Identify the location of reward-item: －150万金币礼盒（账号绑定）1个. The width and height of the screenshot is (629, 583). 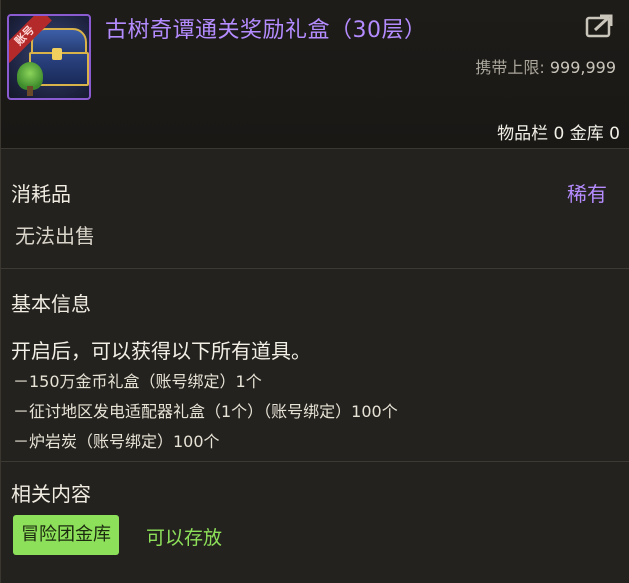
(137, 381).